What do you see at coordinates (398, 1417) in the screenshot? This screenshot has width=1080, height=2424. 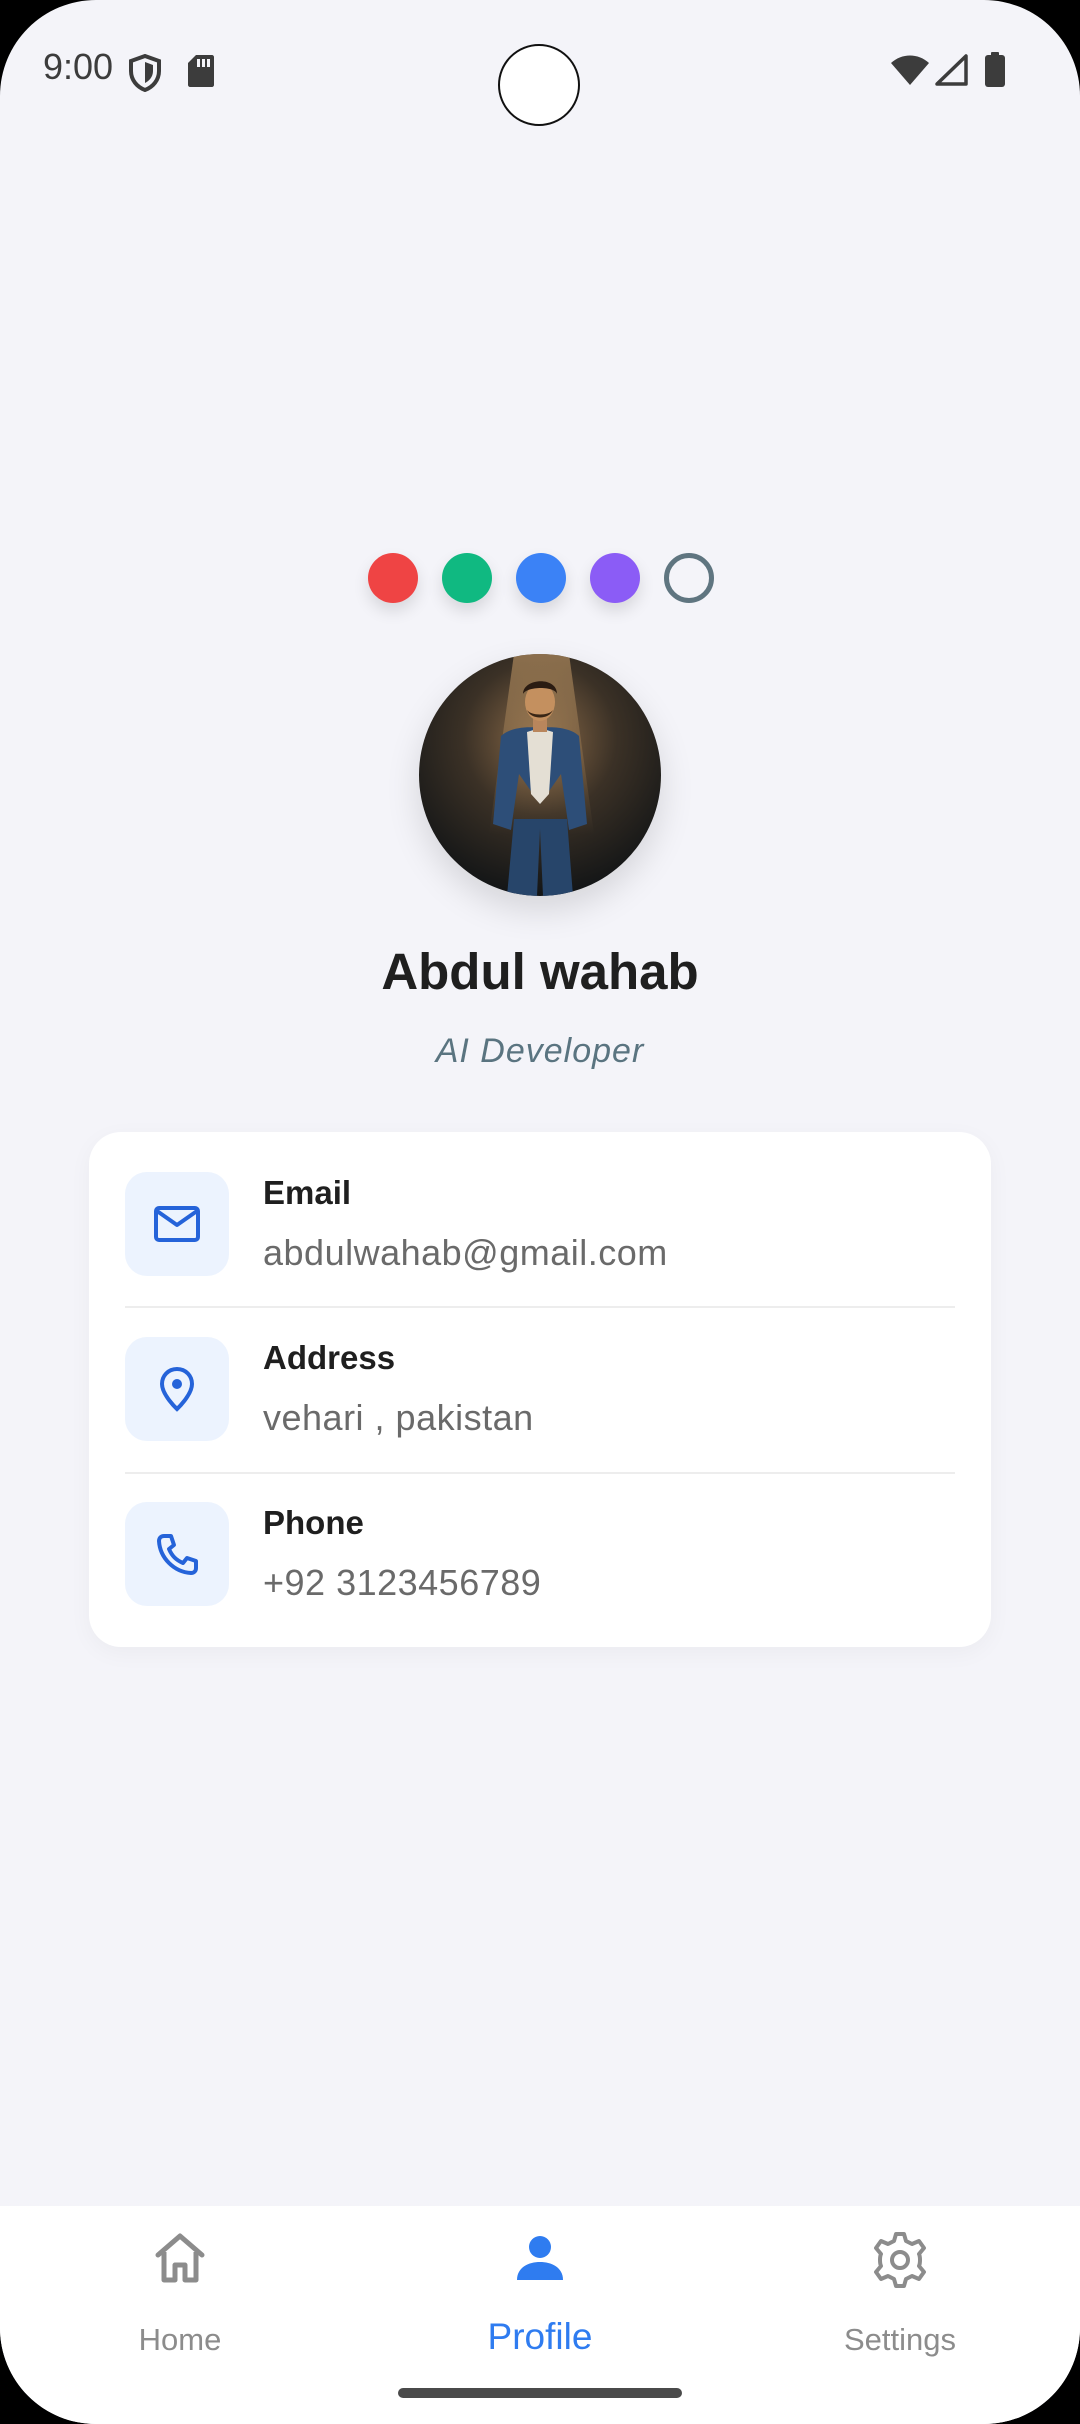 I see `address-value: vehari , pakistan` at bounding box center [398, 1417].